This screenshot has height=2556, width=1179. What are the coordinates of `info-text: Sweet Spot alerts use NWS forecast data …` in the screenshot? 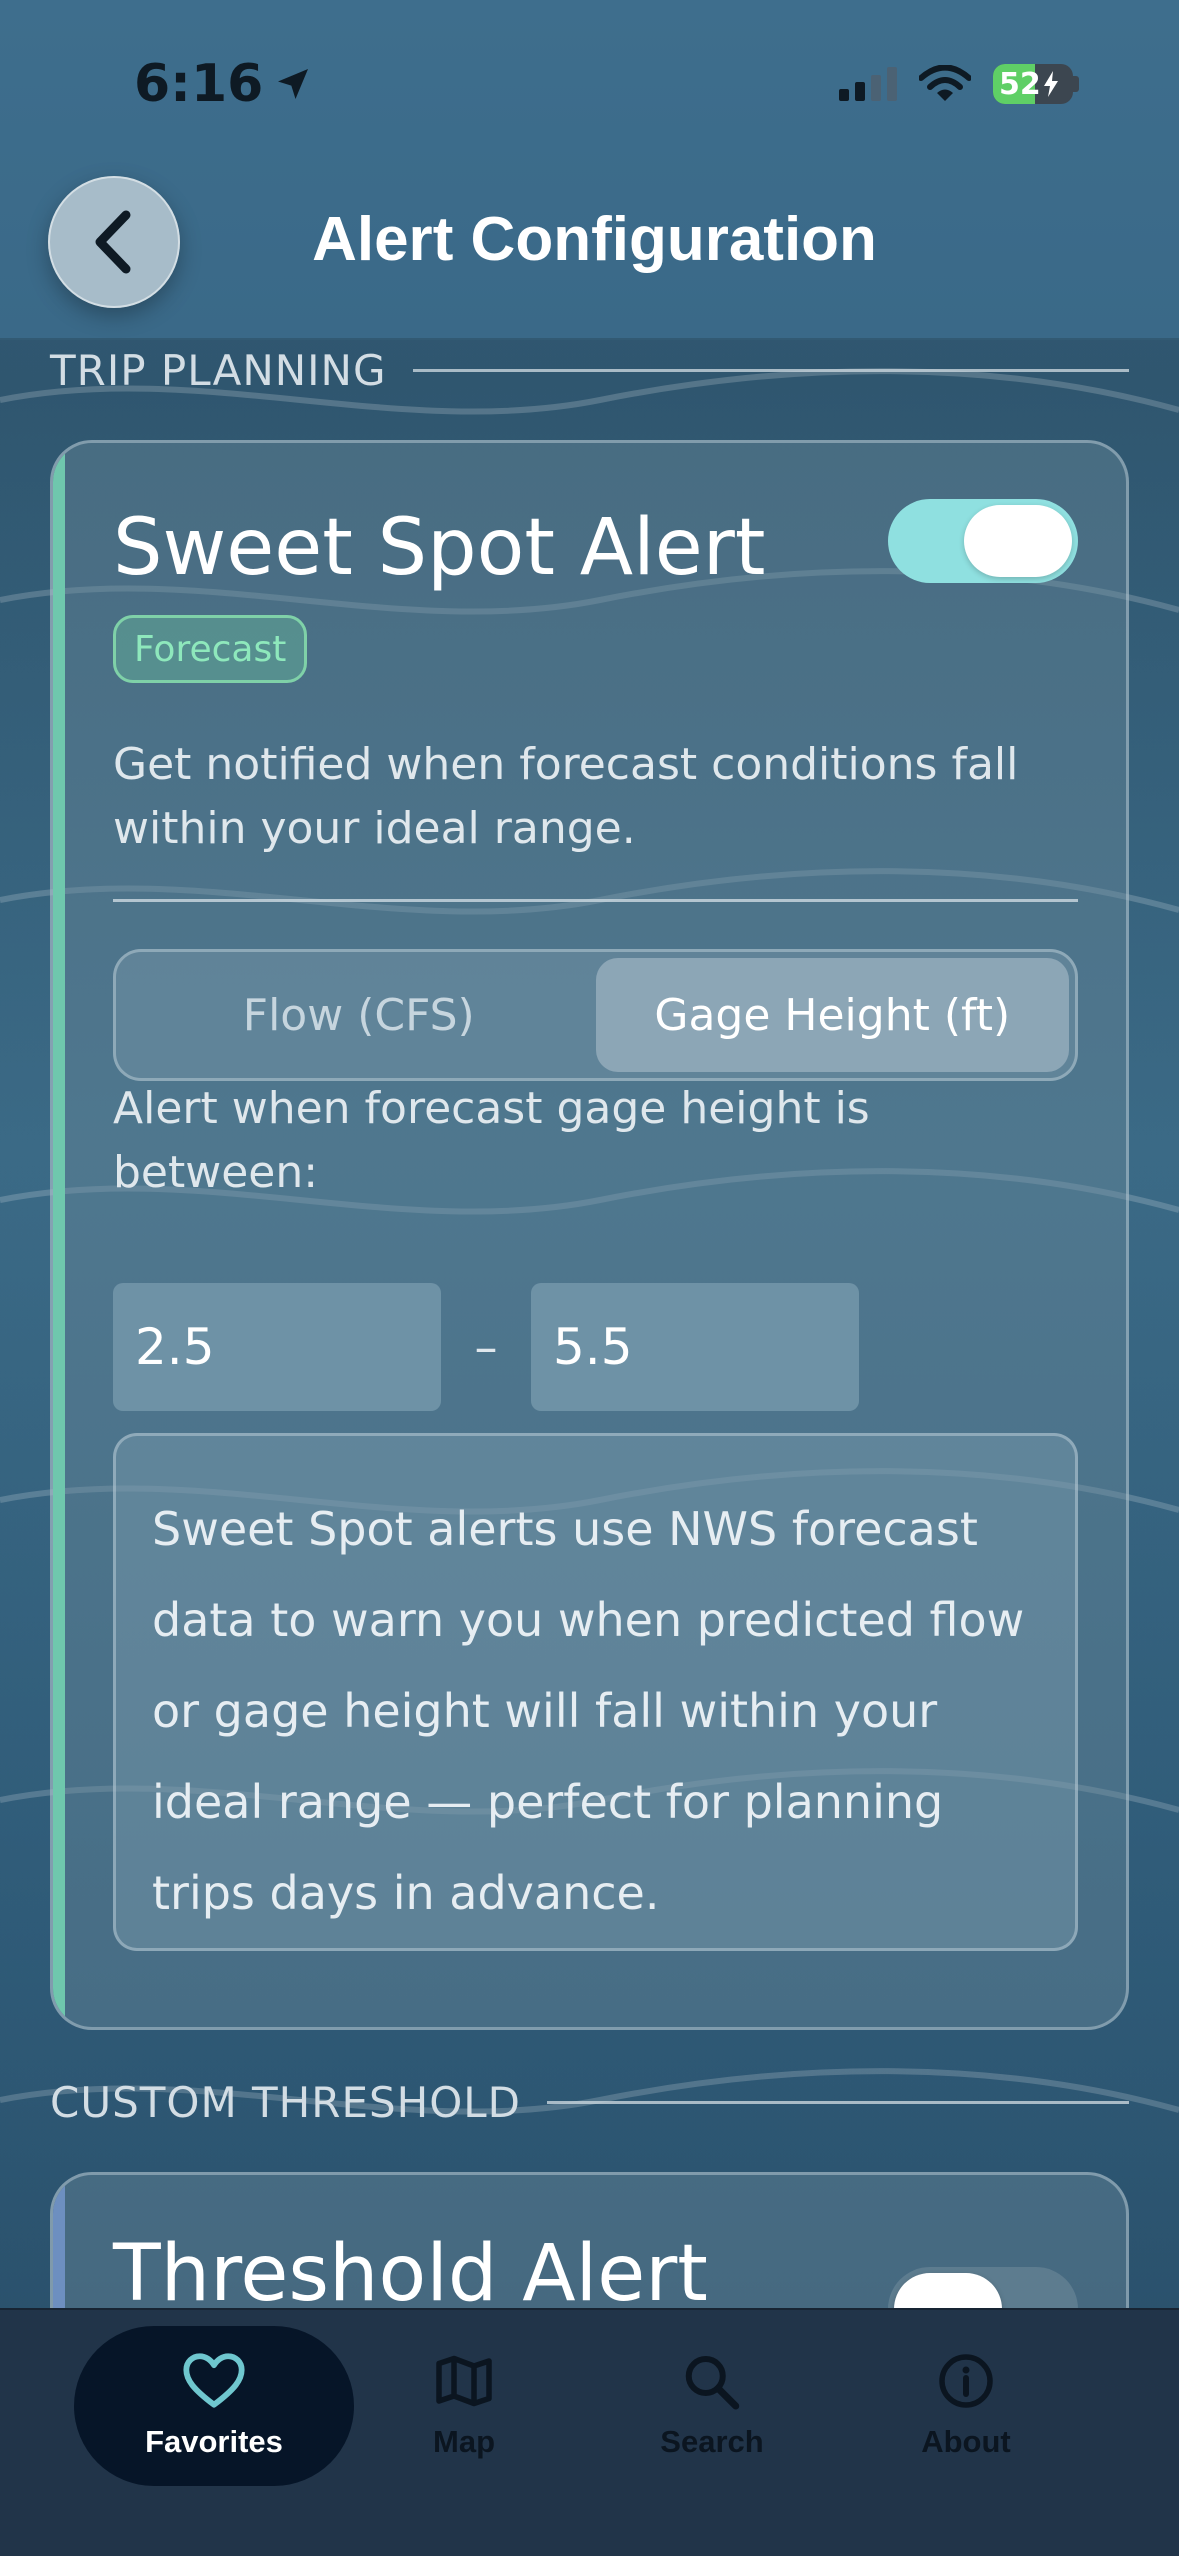 It's located at (588, 1711).